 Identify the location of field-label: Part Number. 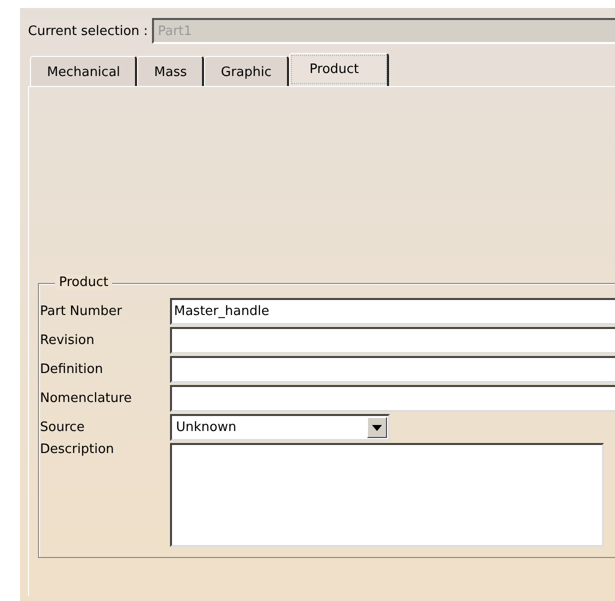
(82, 311).